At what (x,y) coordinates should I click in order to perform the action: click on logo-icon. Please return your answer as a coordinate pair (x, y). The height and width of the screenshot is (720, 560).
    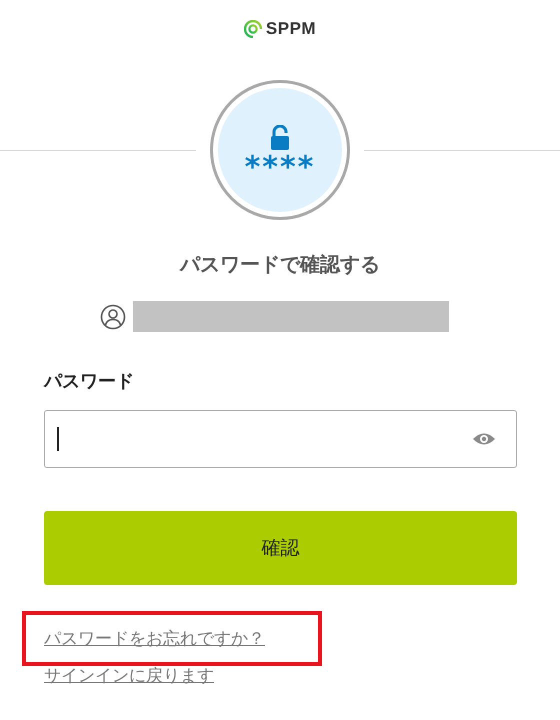
    Looking at the image, I should click on (253, 29).